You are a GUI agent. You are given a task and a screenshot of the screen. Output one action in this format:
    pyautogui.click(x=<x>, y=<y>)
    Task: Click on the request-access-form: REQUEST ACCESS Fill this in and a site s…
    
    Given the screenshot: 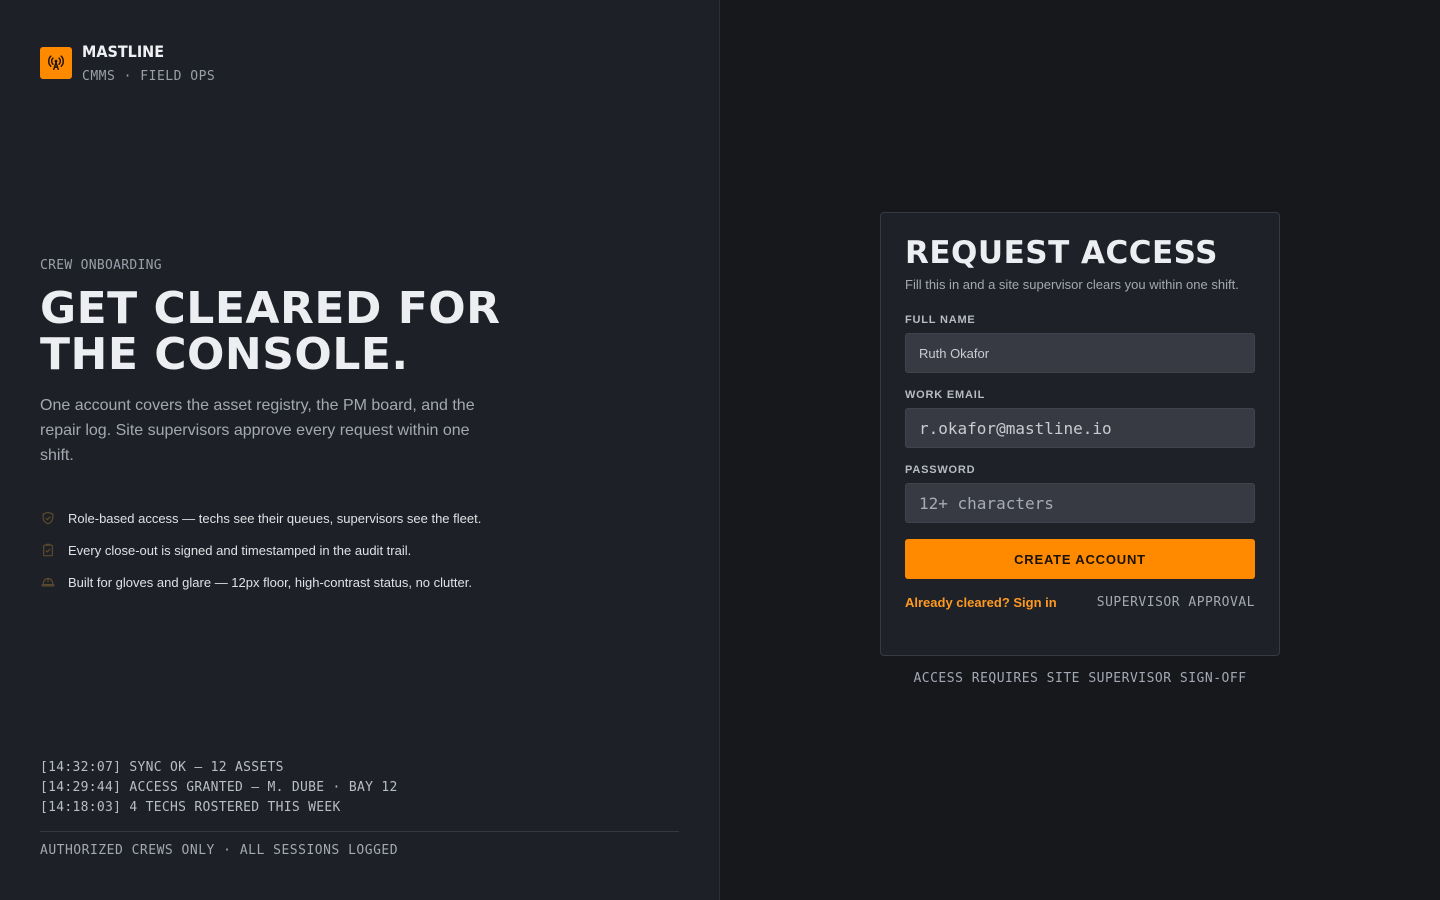 What is the action you would take?
    pyautogui.click(x=1080, y=434)
    